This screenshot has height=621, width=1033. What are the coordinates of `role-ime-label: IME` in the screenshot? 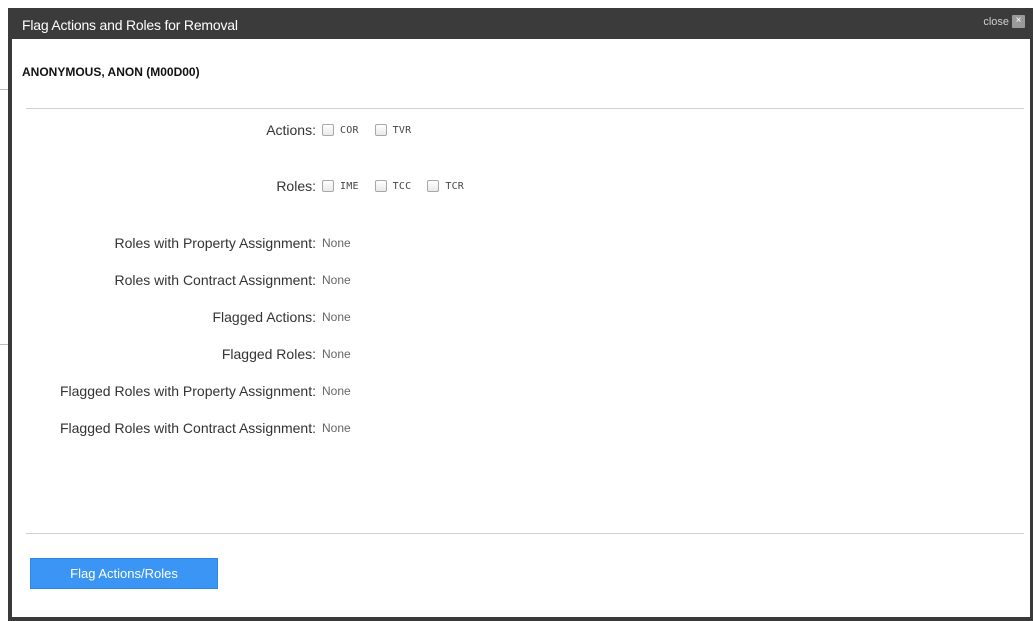 It's located at (349, 186).